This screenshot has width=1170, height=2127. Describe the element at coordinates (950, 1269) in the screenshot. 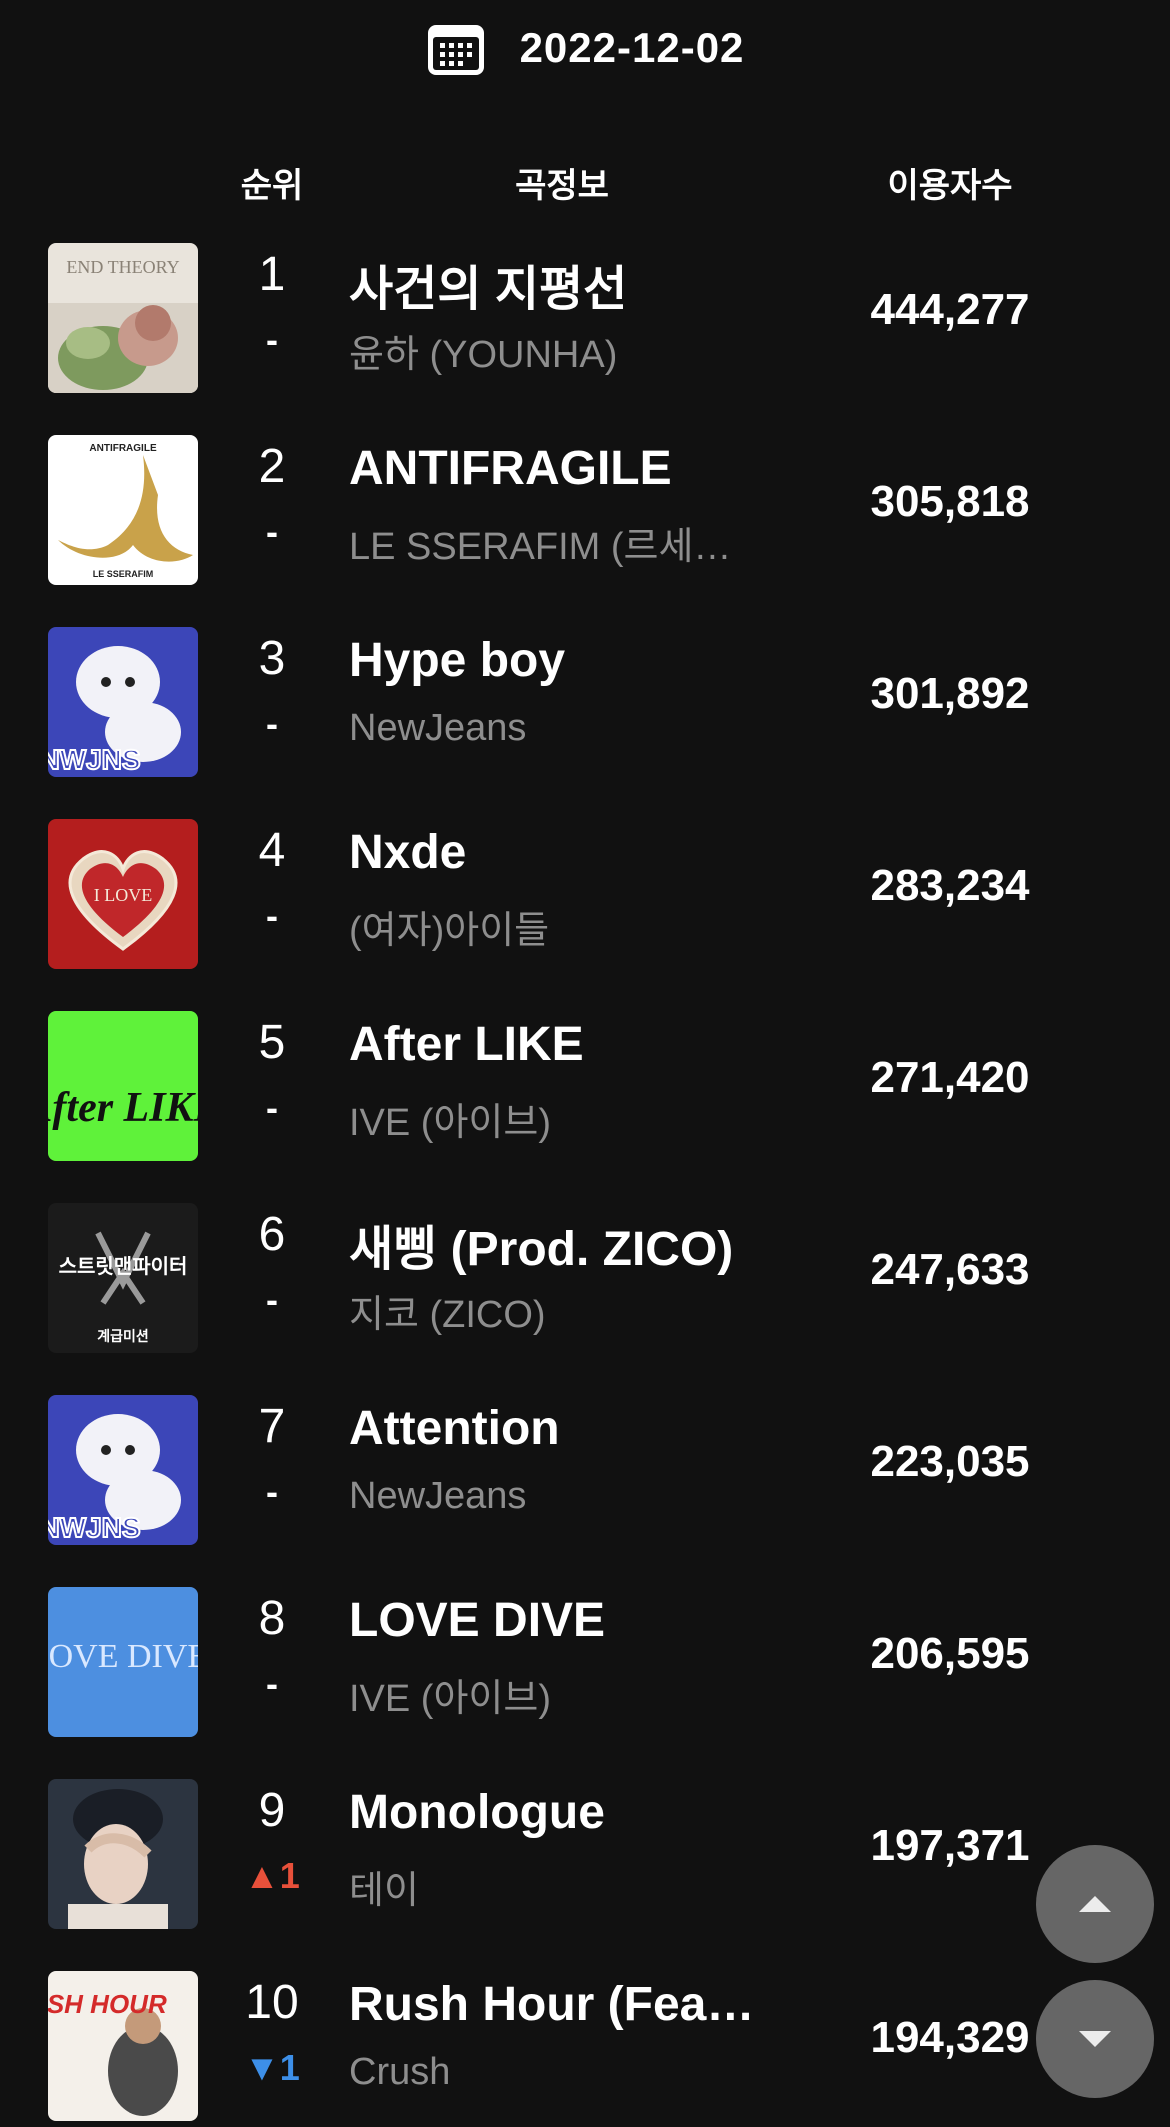

I see `listener-count: 247,633` at that location.